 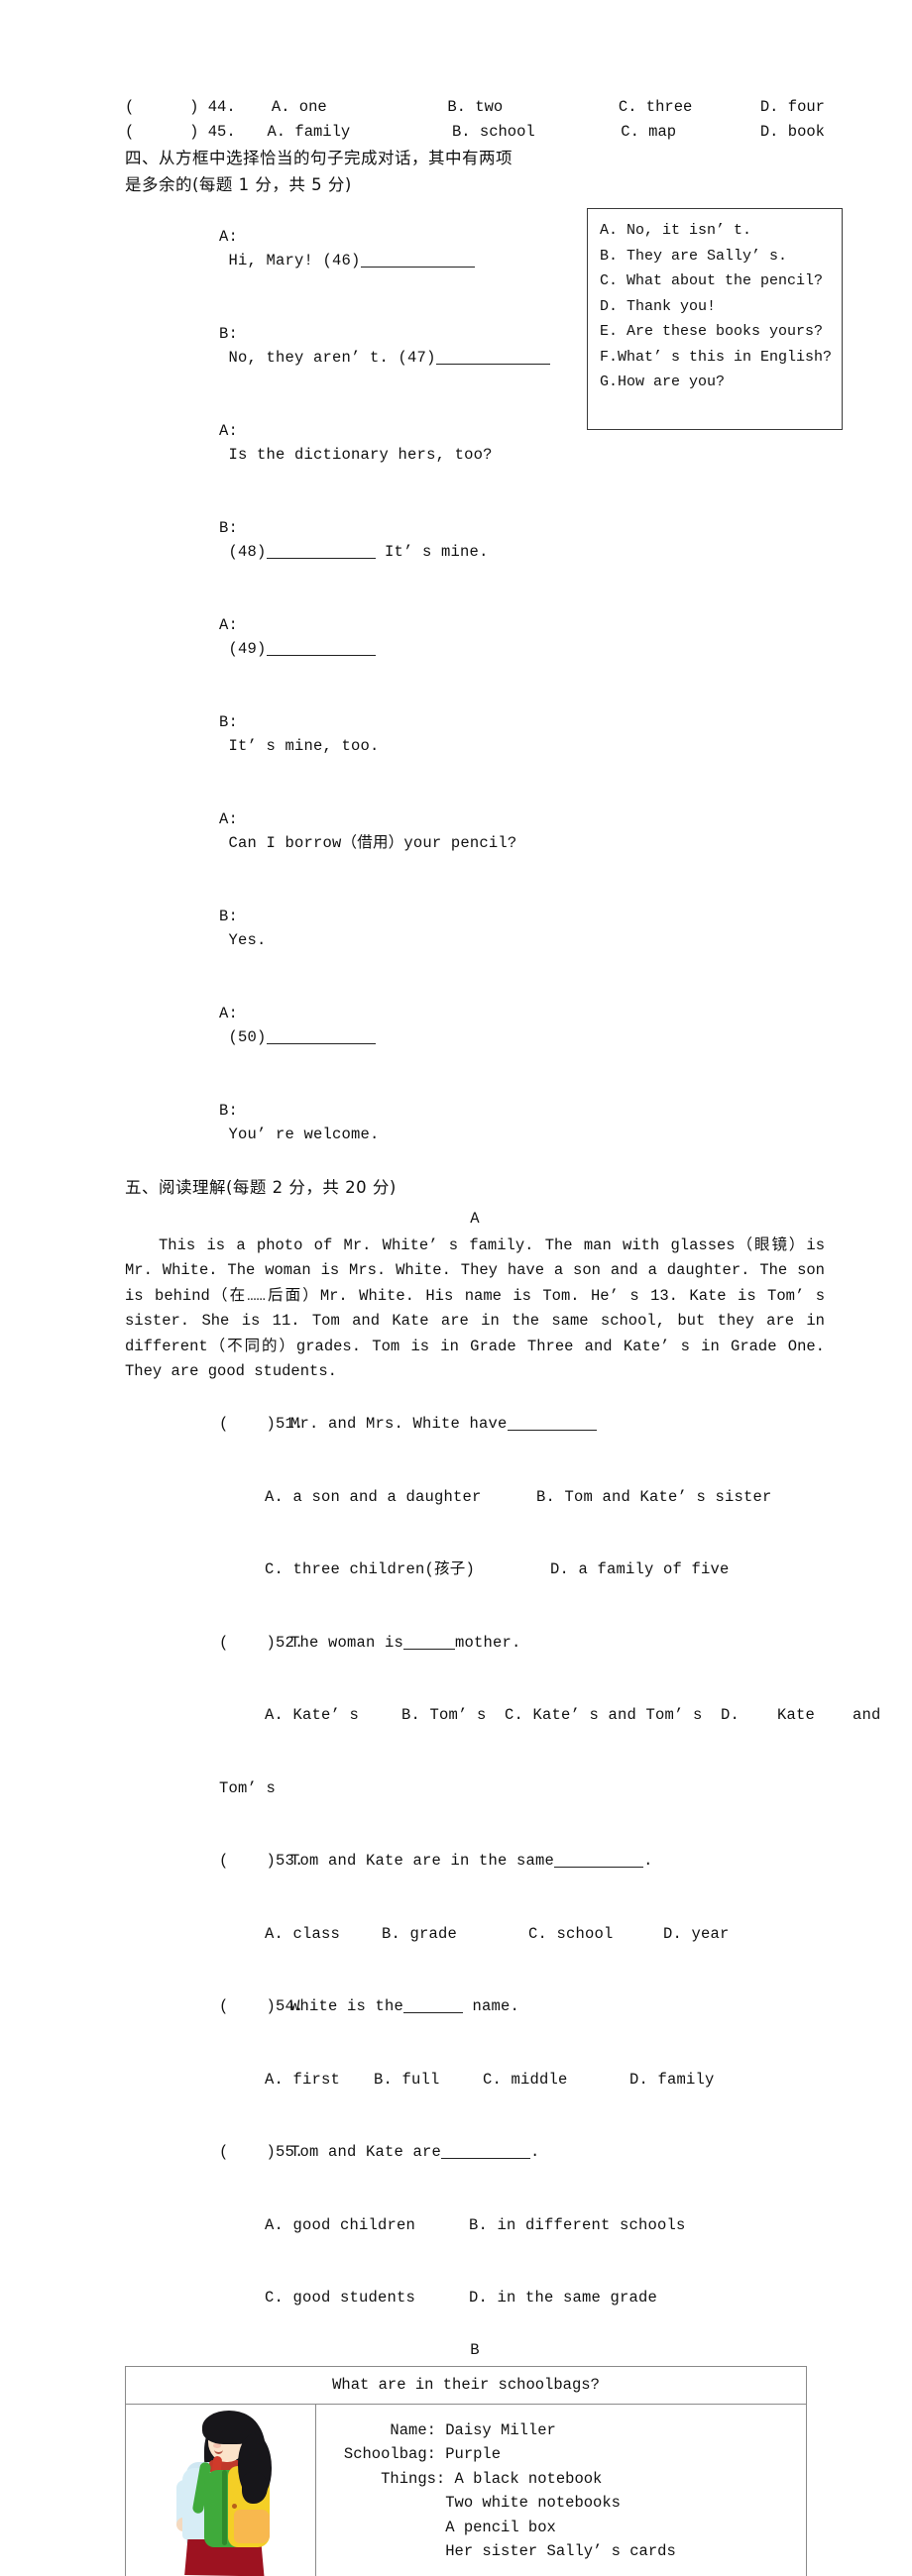 What do you see at coordinates (475, 2008) in the screenshot?
I see `question-stem: ( )54.White is the name.` at bounding box center [475, 2008].